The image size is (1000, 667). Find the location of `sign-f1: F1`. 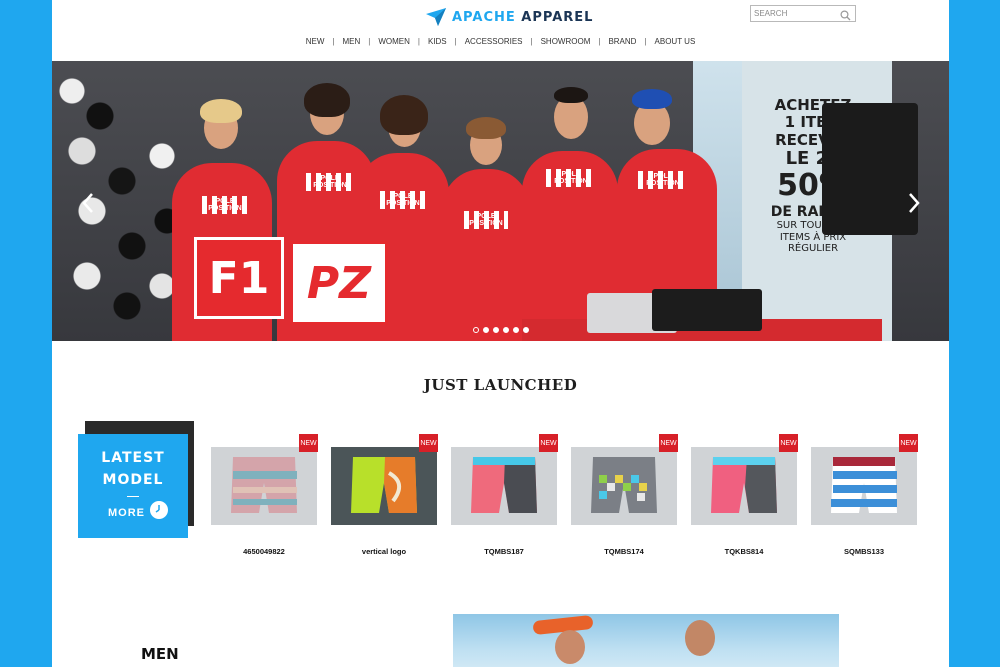

sign-f1: F1 is located at coordinates (239, 278).